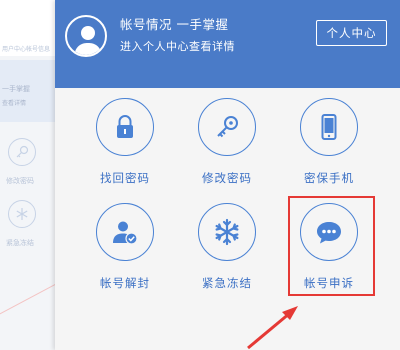 Image resolution: width=400 pixels, height=350 pixels. What do you see at coordinates (27, 175) in the screenshot?
I see `background-page: 用户中心帐号信息 一手掌握 查看详情 修改密码 紧急冻结` at bounding box center [27, 175].